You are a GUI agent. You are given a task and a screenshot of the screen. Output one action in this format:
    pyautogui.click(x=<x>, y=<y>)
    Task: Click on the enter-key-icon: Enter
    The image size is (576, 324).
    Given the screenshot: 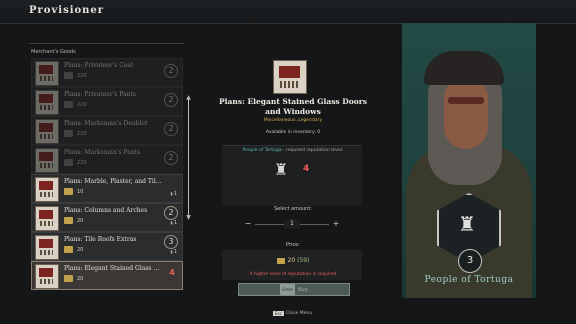 What is the action you would take?
    pyautogui.click(x=288, y=289)
    